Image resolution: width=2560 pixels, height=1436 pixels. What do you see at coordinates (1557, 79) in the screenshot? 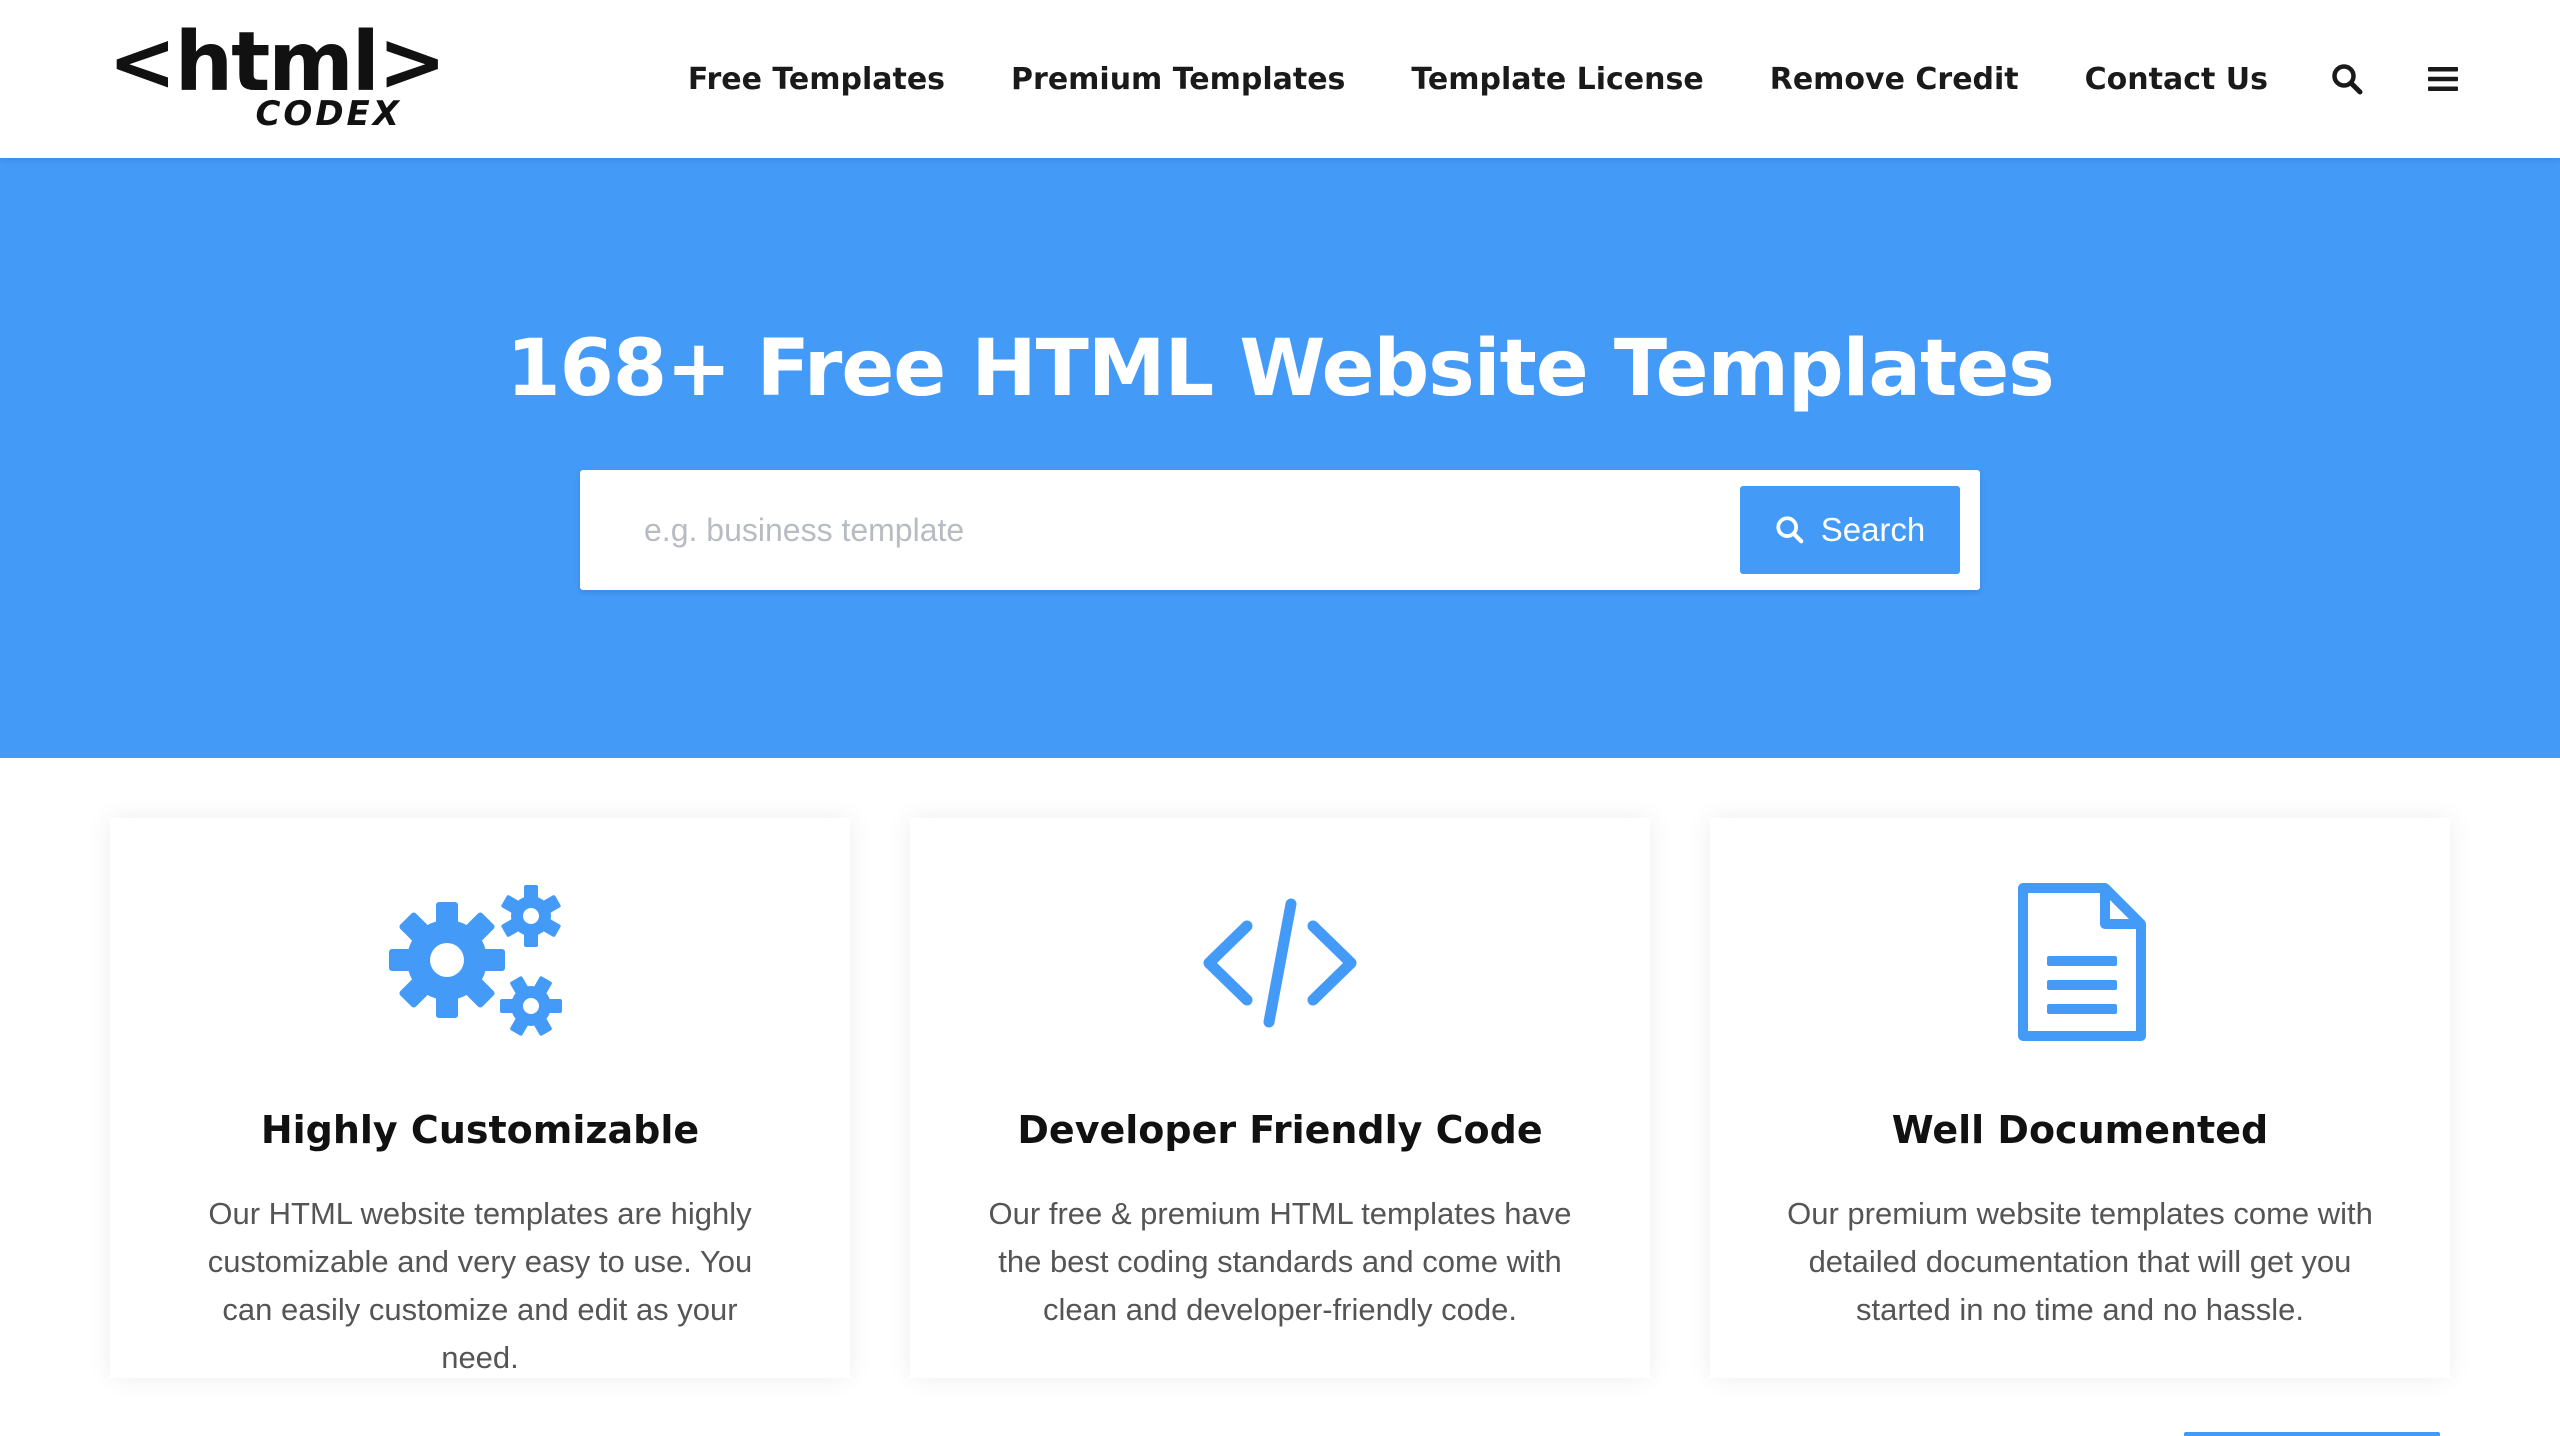
I see `nav-template-license: Template License` at bounding box center [1557, 79].